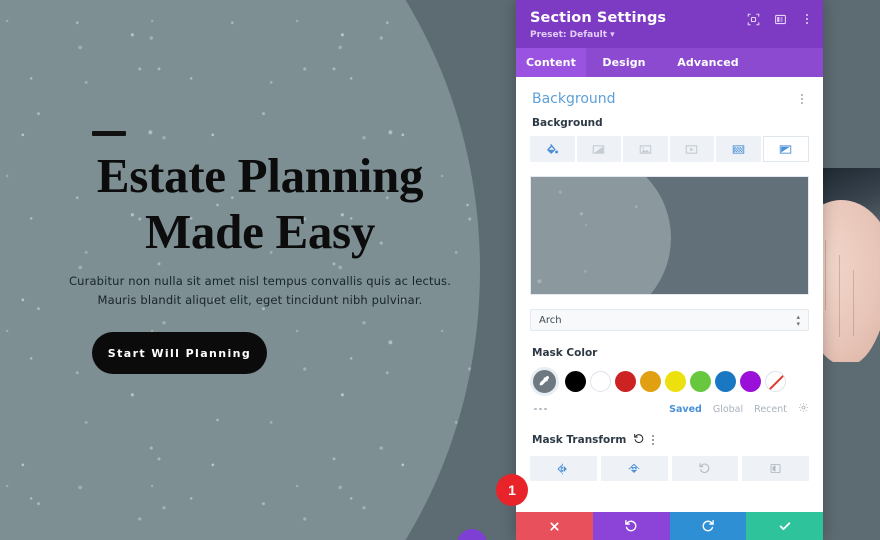  I want to click on undo-icon, so click(631, 526).